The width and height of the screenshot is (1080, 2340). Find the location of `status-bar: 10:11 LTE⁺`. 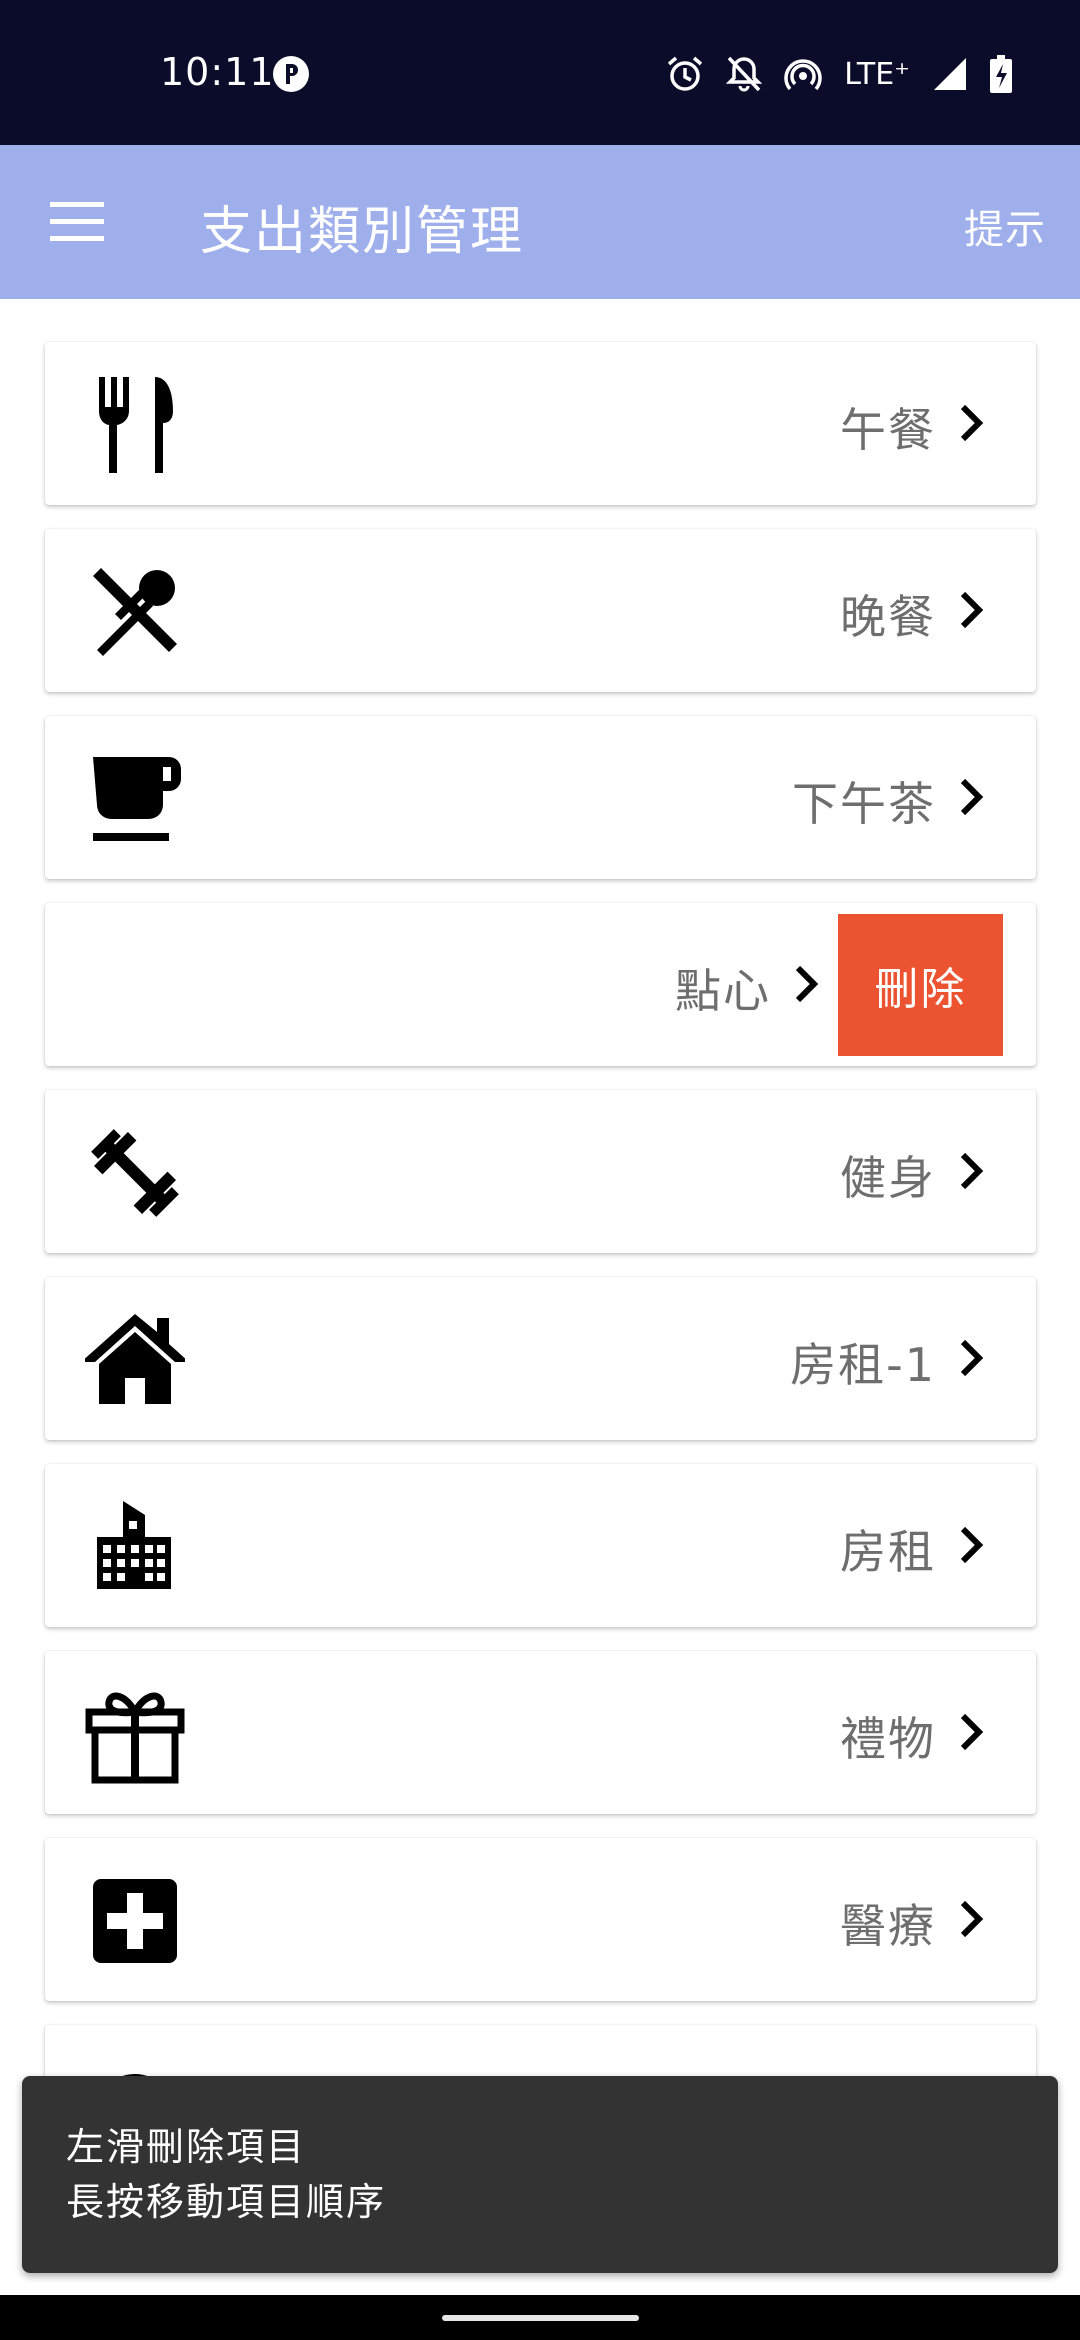

status-bar: 10:11 LTE⁺ is located at coordinates (540, 72).